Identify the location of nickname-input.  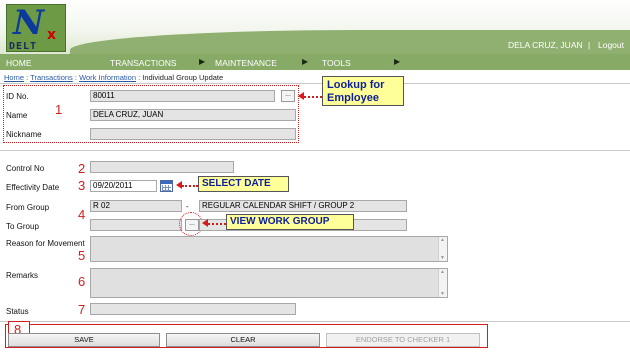
(193, 134).